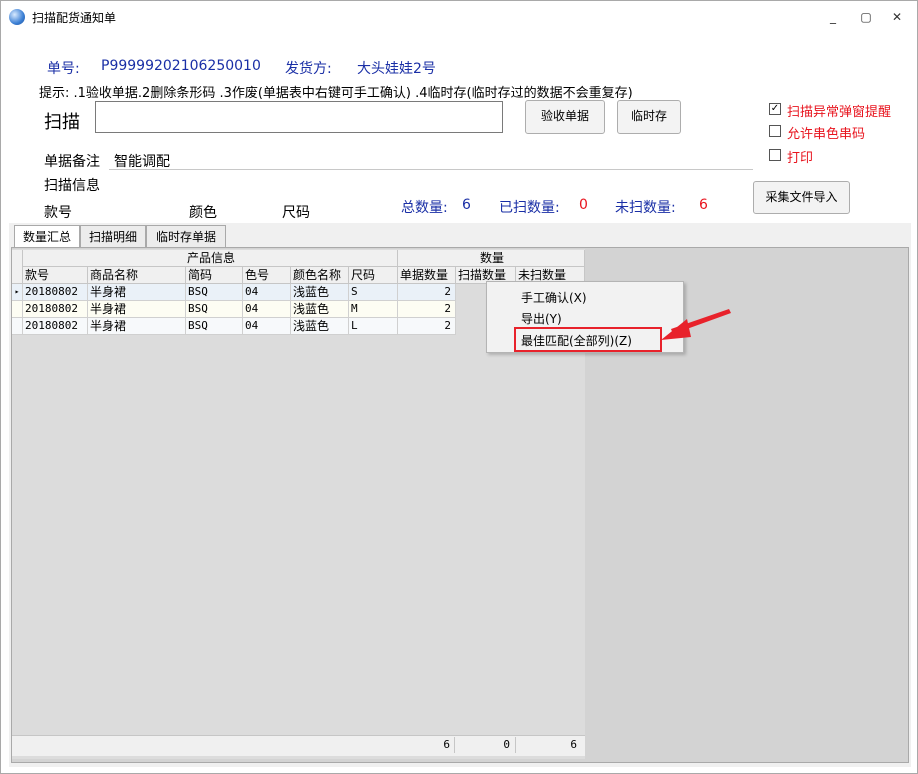  Describe the element at coordinates (573, 744) in the screenshot. I see `total-unscanned-qty: 6` at that location.